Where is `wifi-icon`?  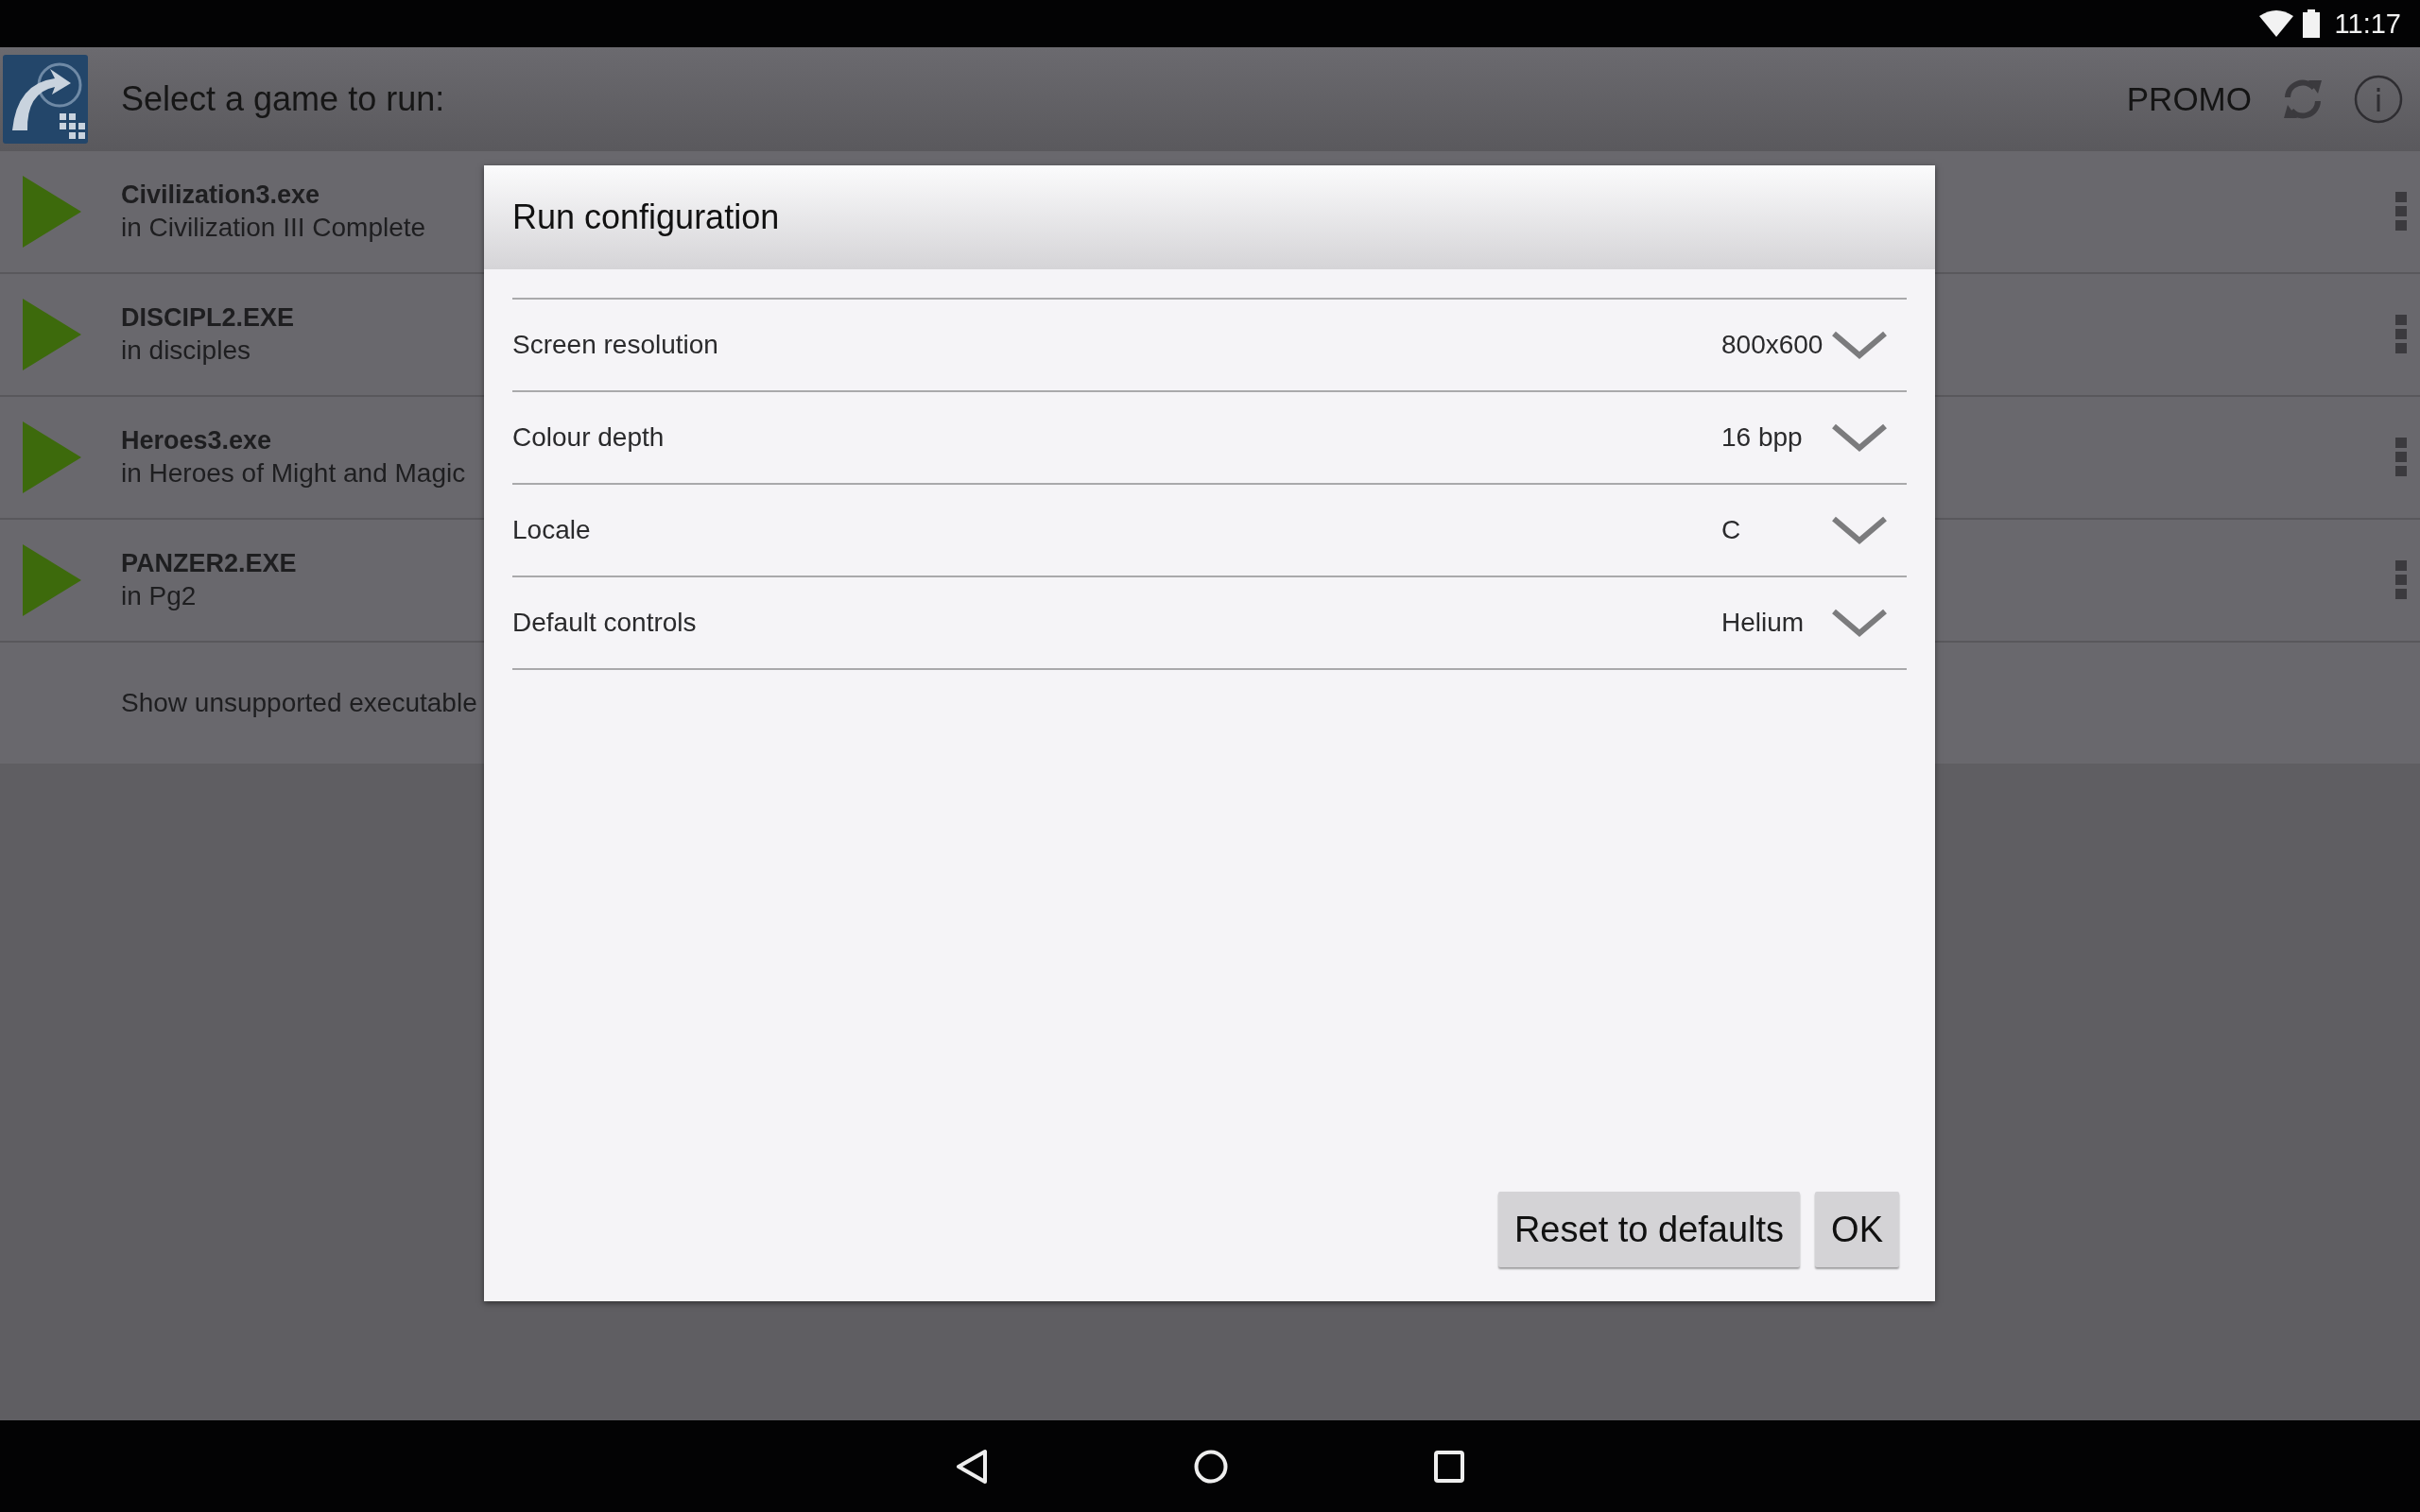 wifi-icon is located at coordinates (2275, 23).